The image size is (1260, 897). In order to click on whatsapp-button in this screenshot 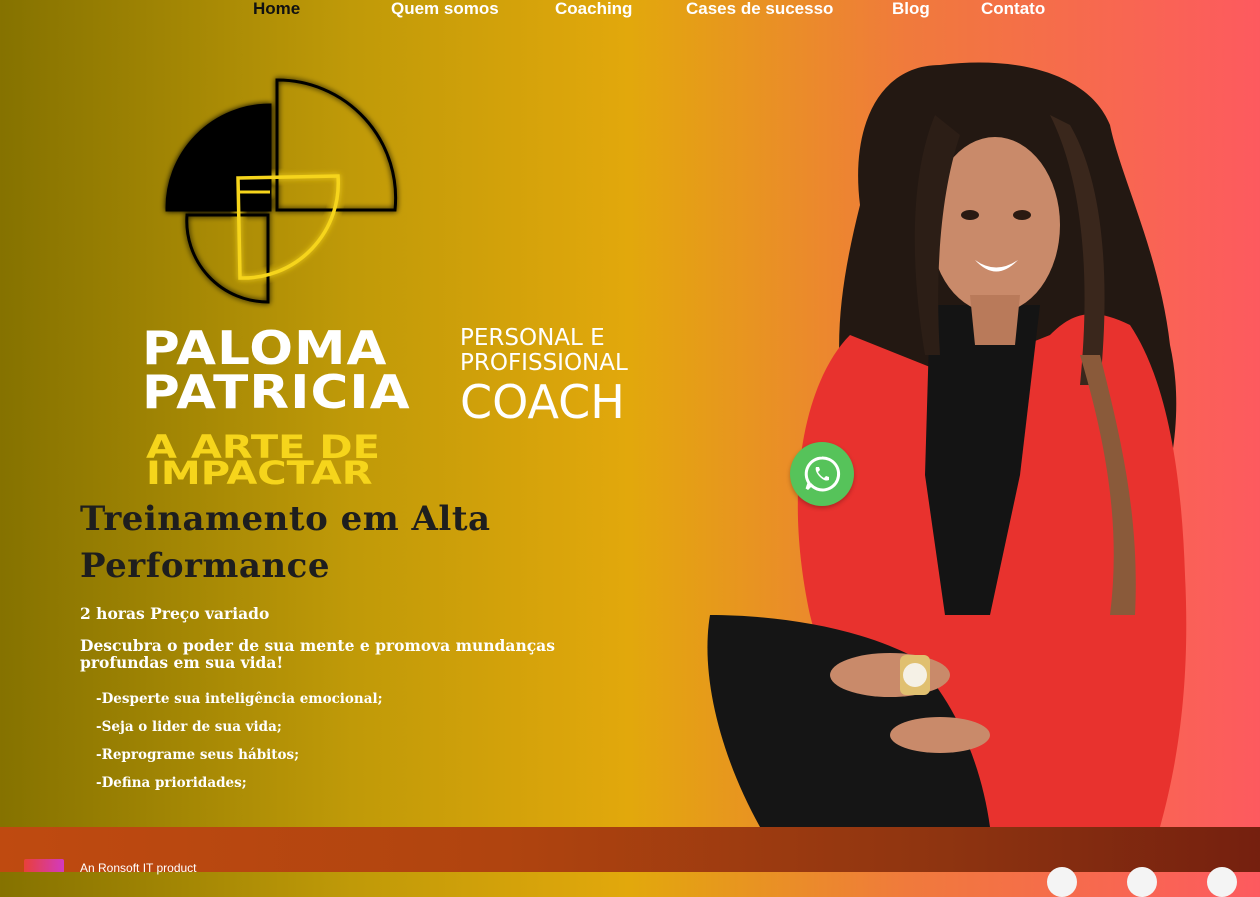, I will do `click(822, 474)`.